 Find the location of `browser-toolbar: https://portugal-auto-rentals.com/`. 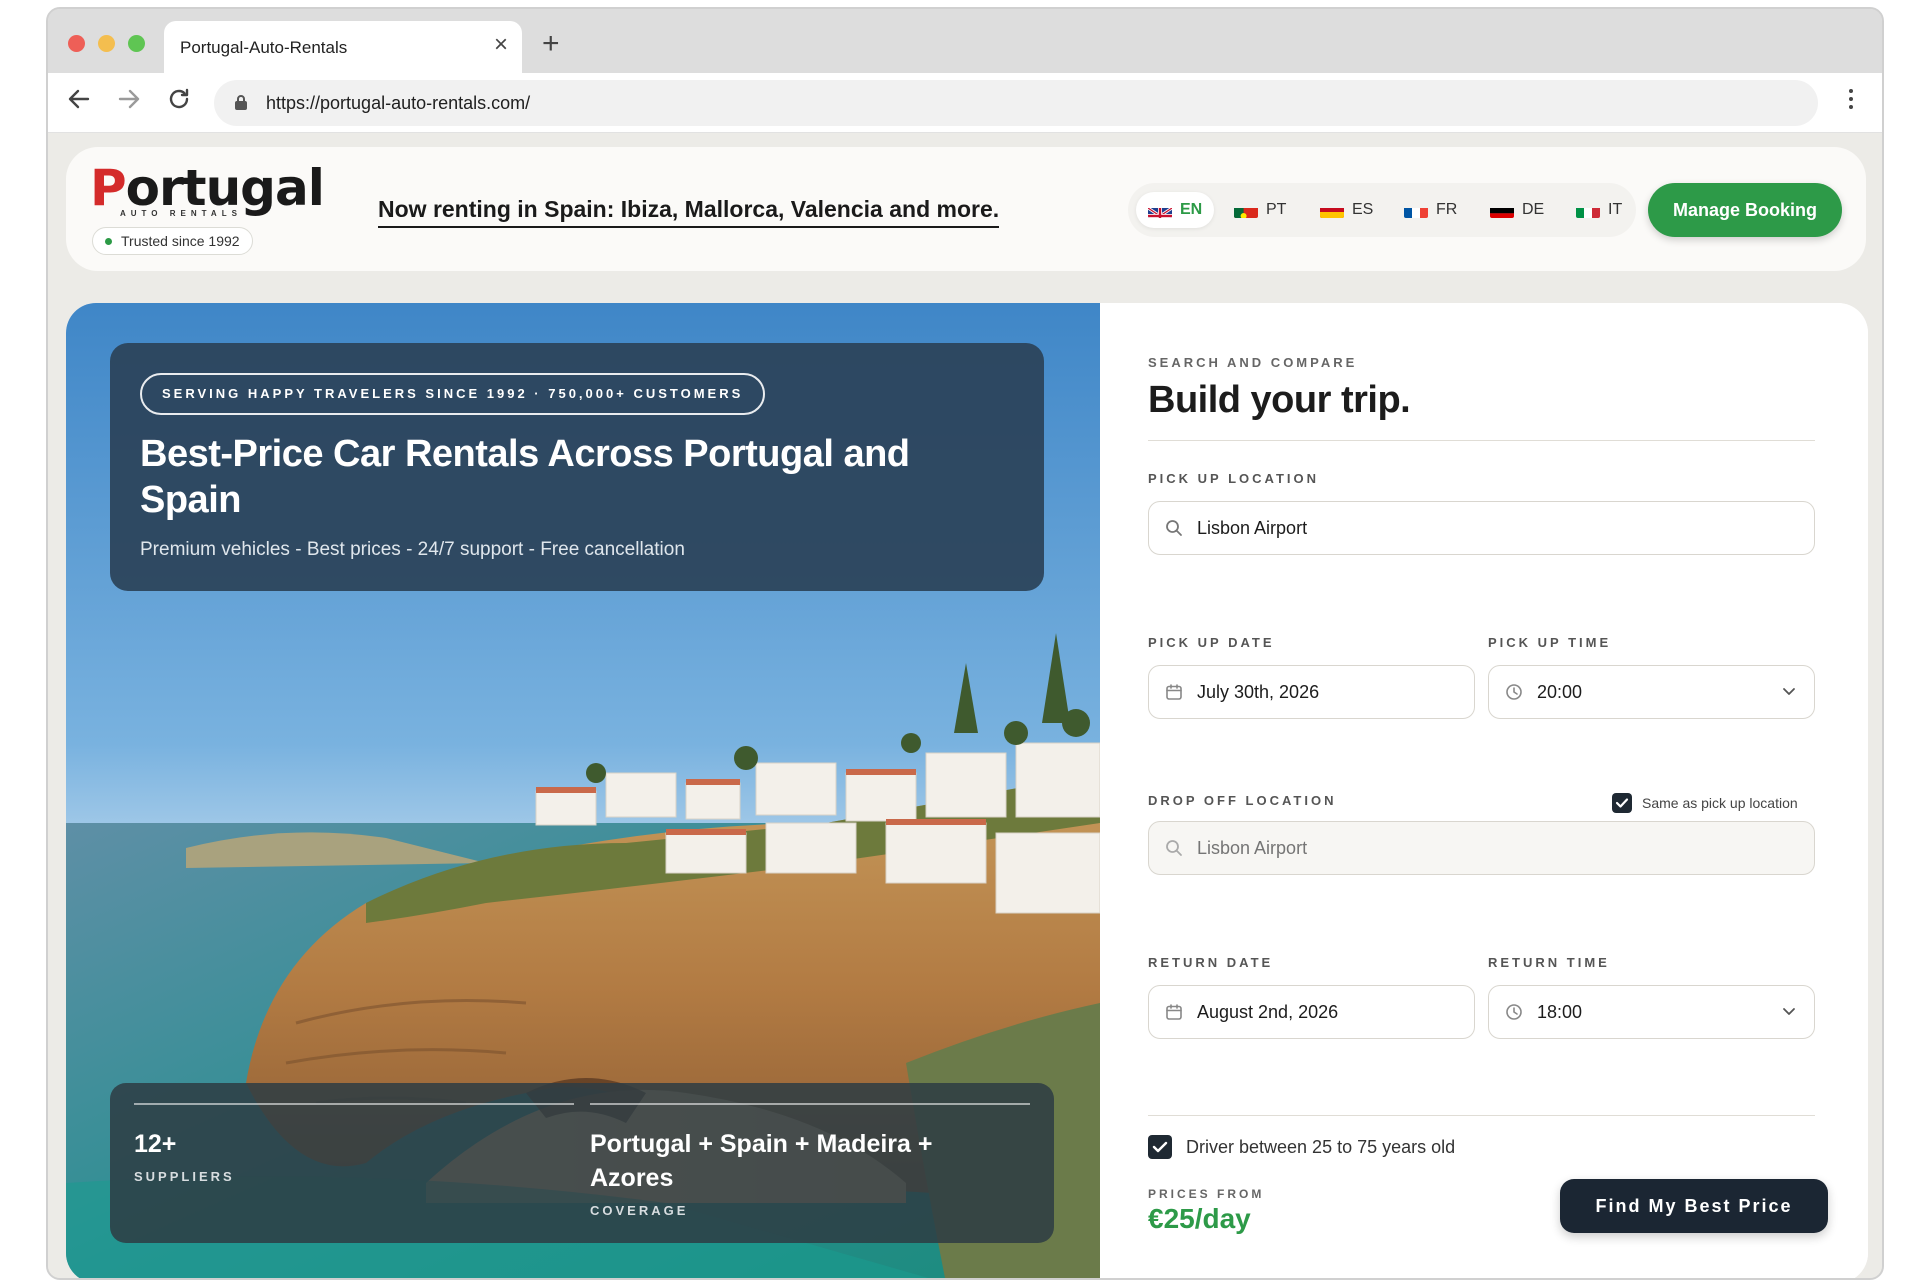

browser-toolbar: https://portugal-auto-rentals.com/ is located at coordinates (965, 103).